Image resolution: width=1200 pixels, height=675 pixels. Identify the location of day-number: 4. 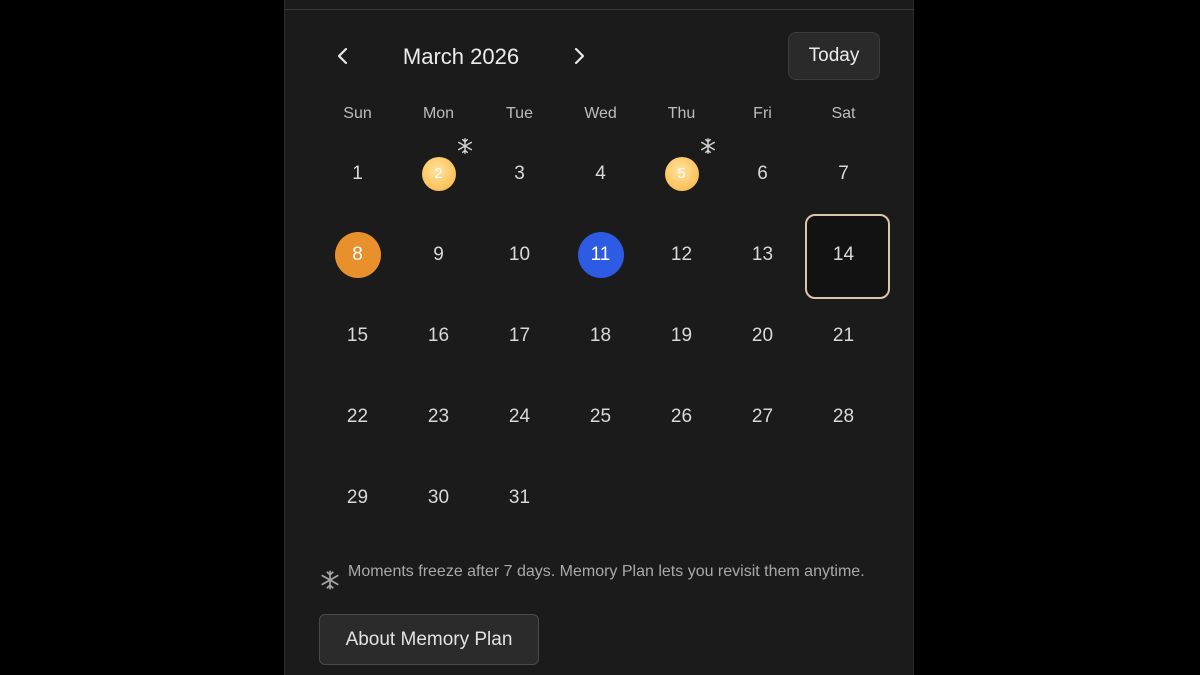
(600, 173).